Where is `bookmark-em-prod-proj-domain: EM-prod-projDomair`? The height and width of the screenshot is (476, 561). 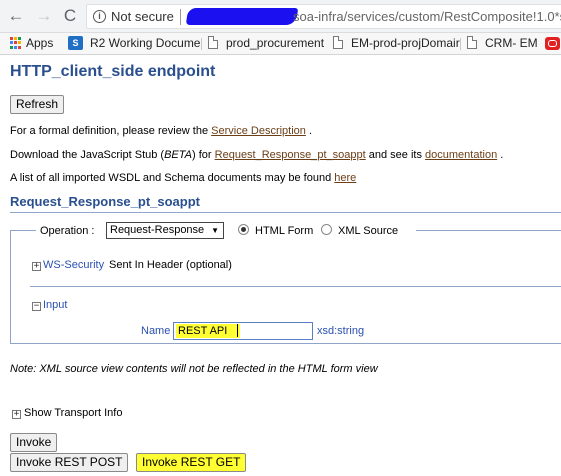 bookmark-em-prod-proj-domain: EM-prod-projDomair is located at coordinates (405, 43).